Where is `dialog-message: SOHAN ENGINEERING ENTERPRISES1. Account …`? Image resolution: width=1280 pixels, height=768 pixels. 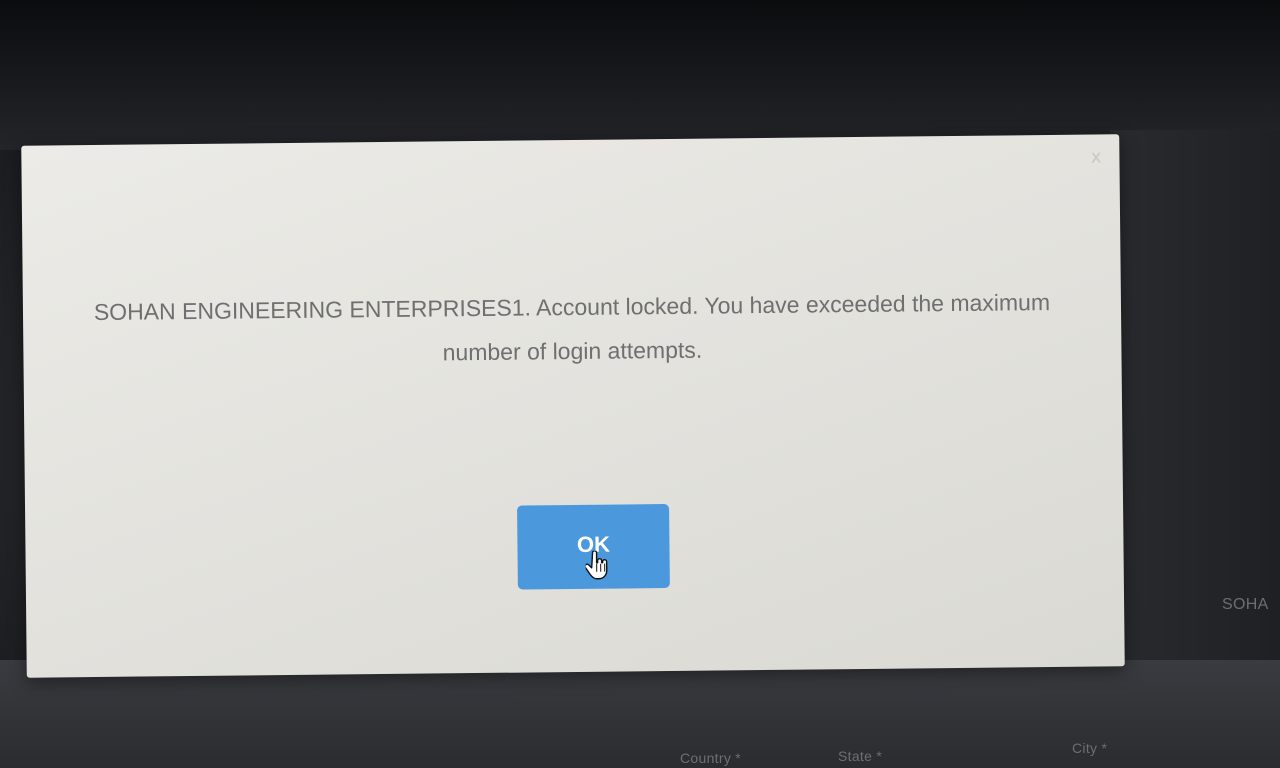
dialog-message: SOHAN ENGINEERING ENTERPRISES1. Account … is located at coordinates (572, 327).